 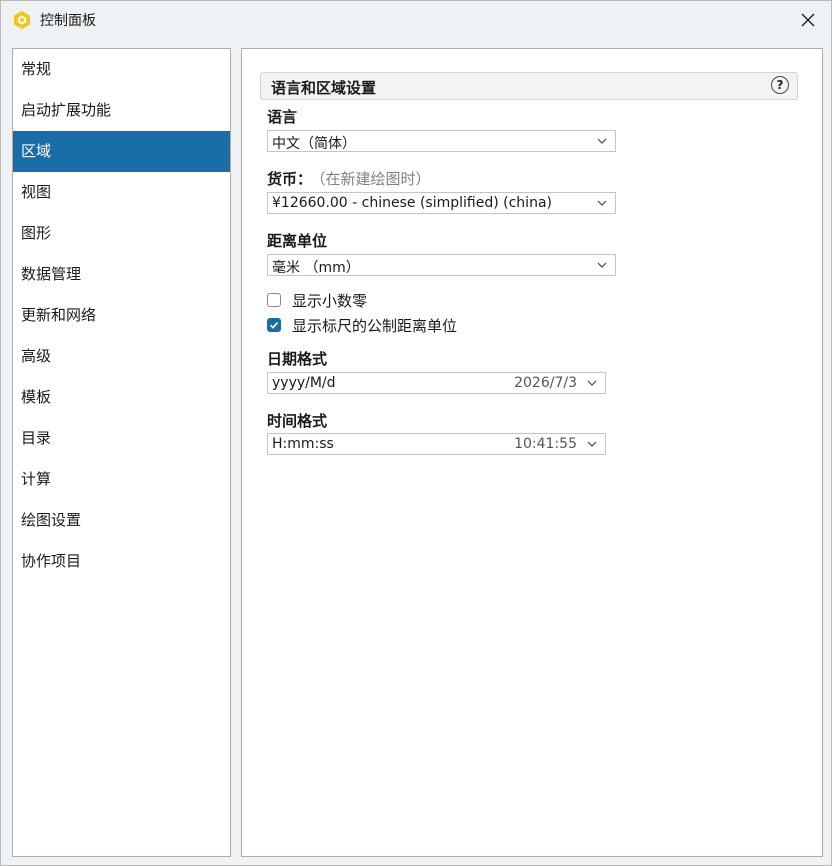 What do you see at coordinates (330, 300) in the screenshot?
I see `show-decimal-zero-label: 显示小数零` at bounding box center [330, 300].